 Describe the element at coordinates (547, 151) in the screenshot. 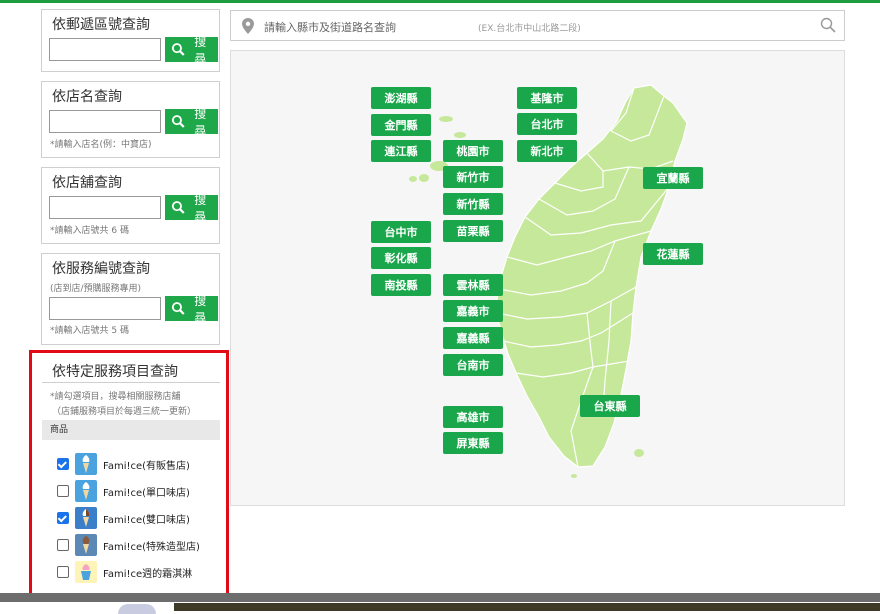

I see `region-button-new-taipei: 新北市` at that location.